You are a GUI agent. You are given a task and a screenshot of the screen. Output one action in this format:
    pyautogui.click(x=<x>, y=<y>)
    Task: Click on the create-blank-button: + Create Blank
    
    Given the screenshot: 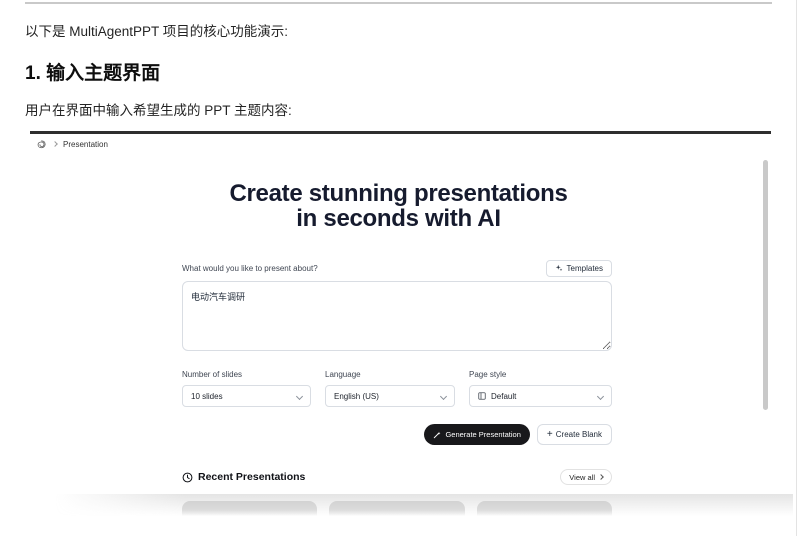 What is the action you would take?
    pyautogui.click(x=574, y=434)
    